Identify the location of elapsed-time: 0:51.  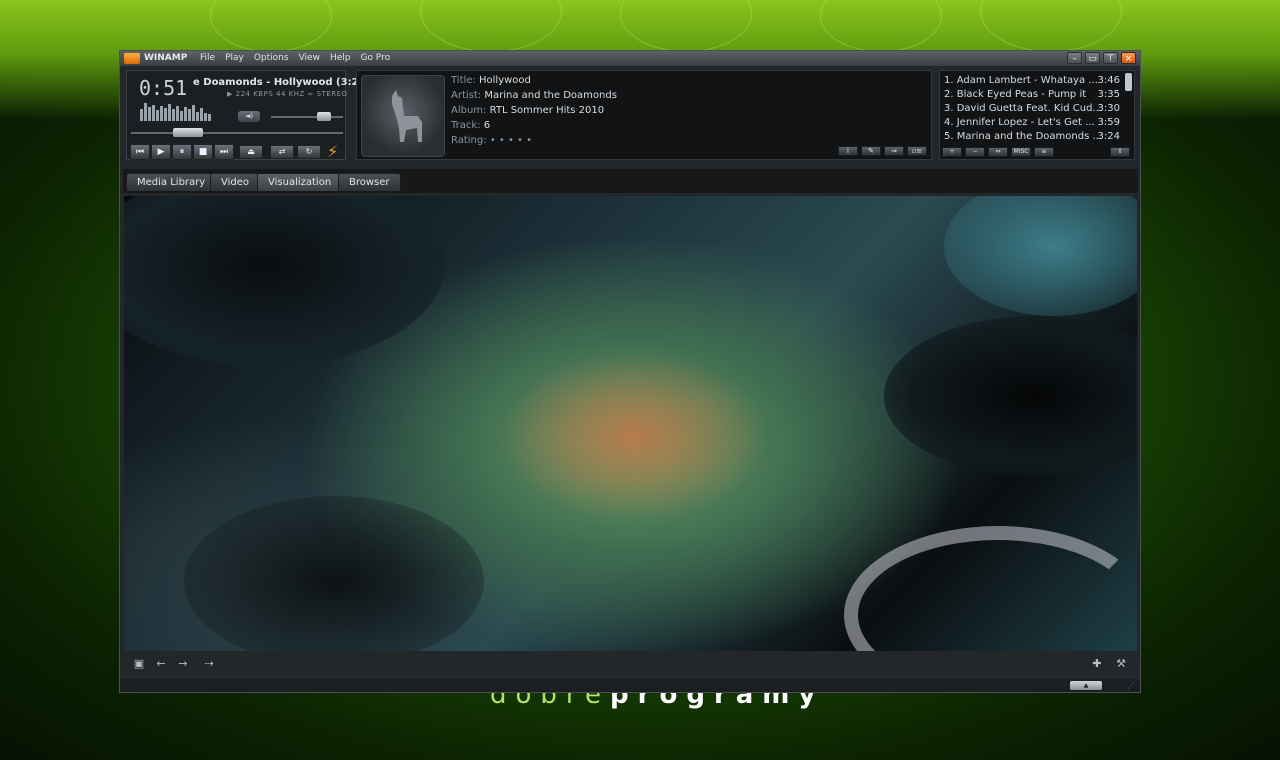
(163, 88).